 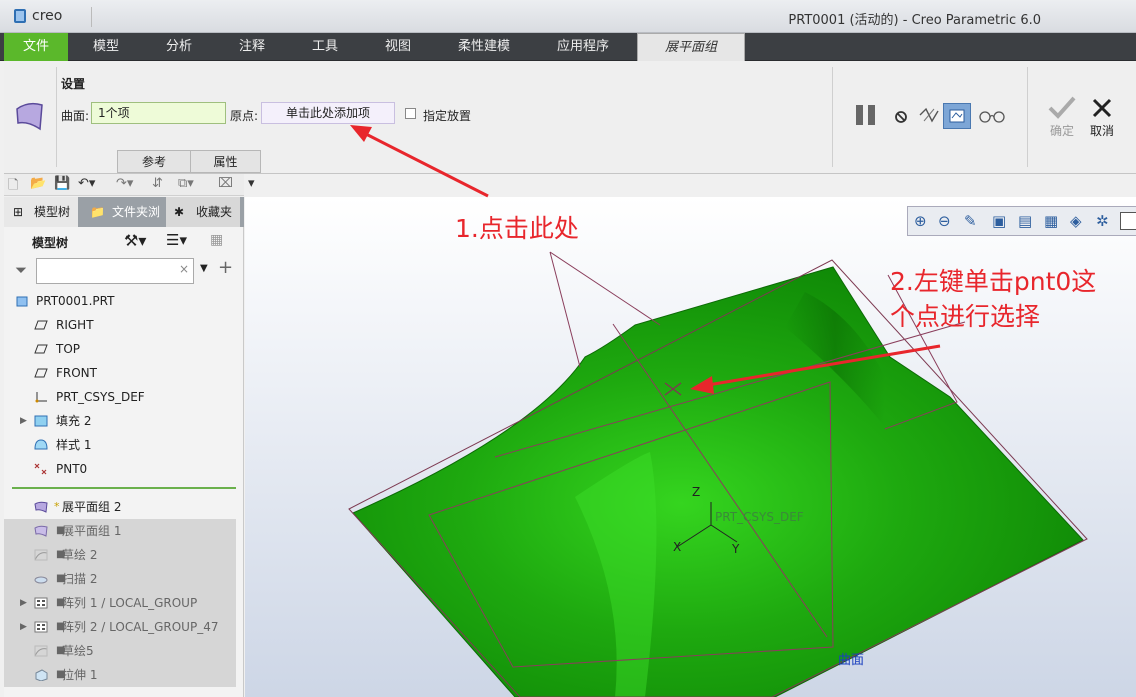 What do you see at coordinates (41, 212) in the screenshot?
I see `tab-model-tree: ⊞ 模型树` at bounding box center [41, 212].